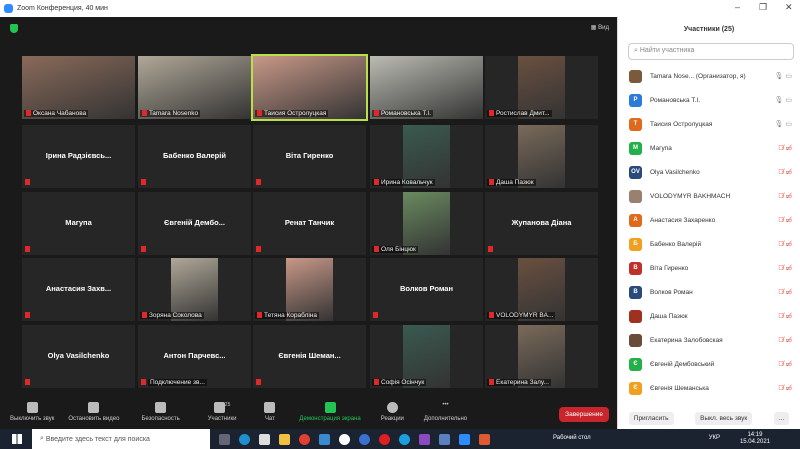 The image size is (800, 449). I want to click on windows-start-icon, so click(17, 439).